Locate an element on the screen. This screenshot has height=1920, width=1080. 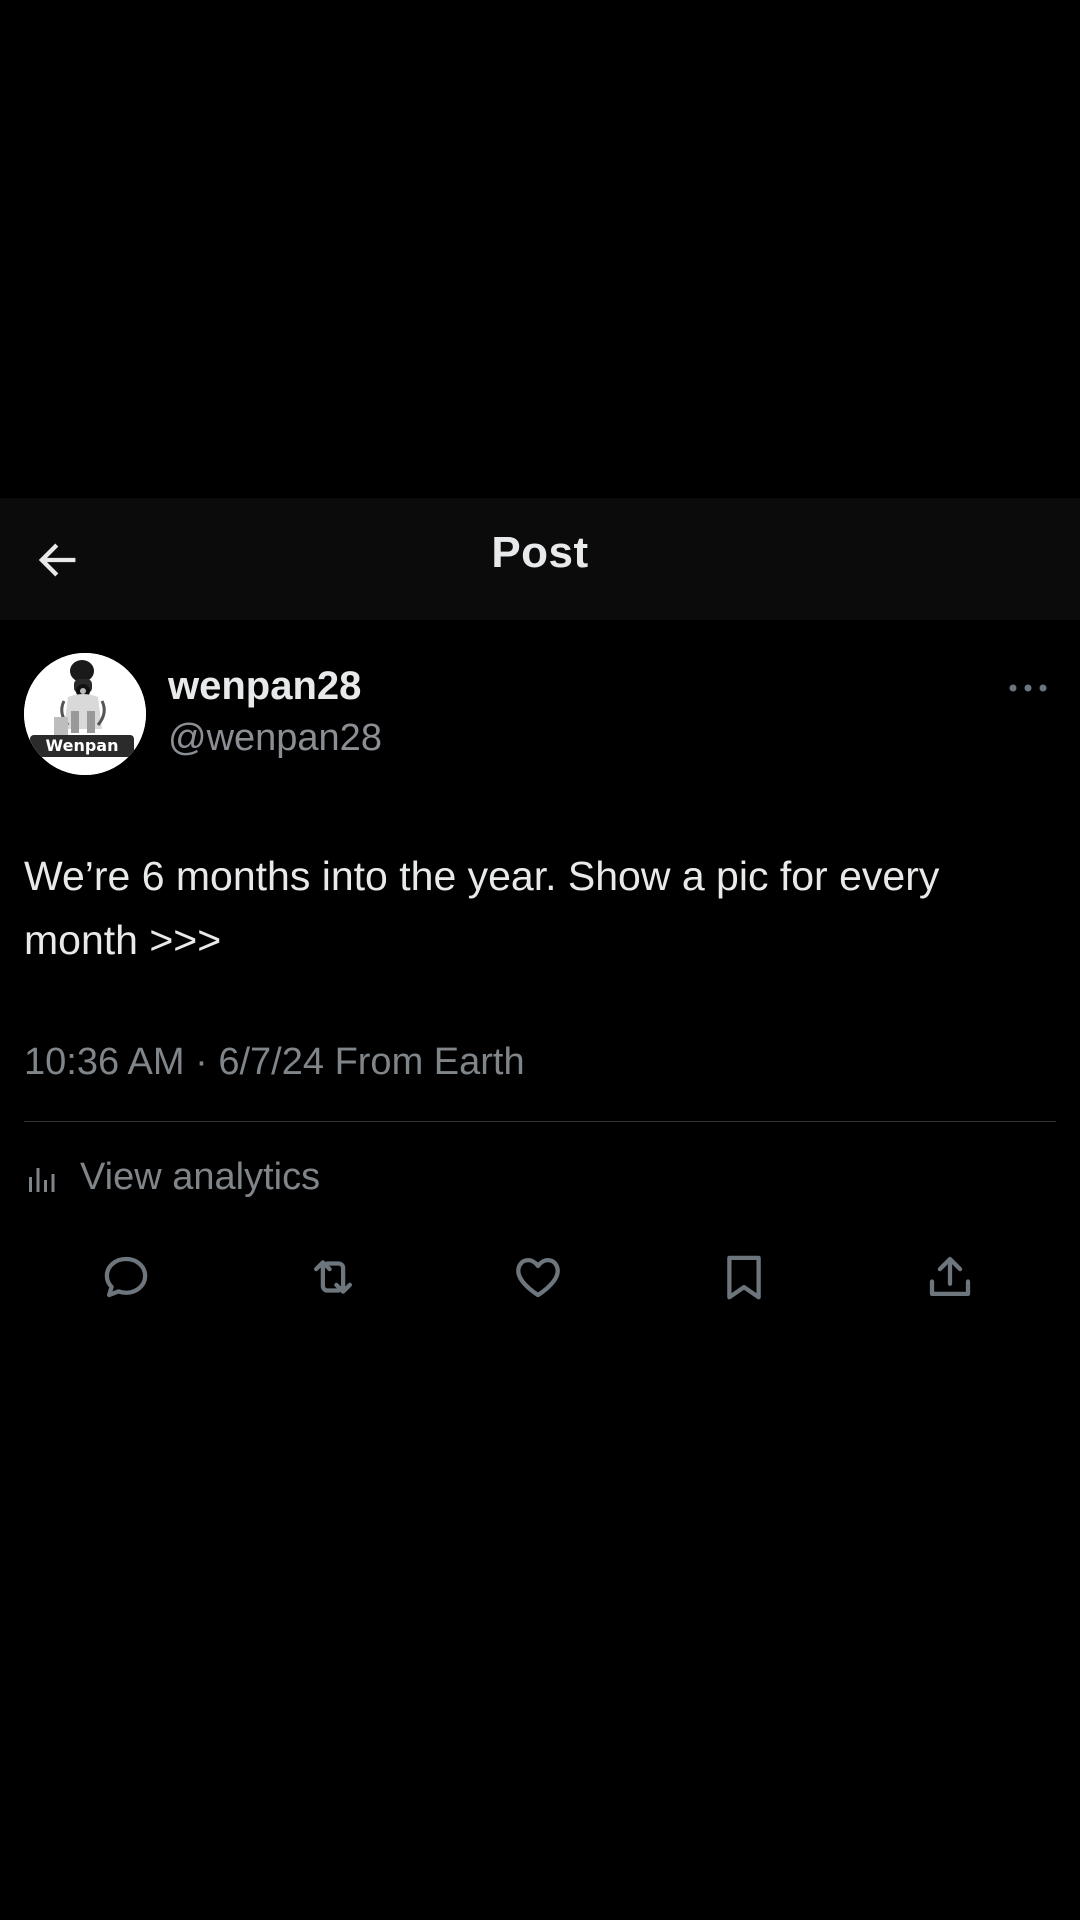
avatar: Wenpan is located at coordinates (85, 714).